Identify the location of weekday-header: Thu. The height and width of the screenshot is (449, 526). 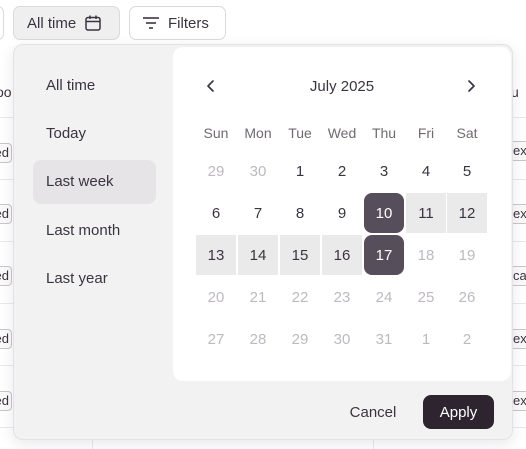
(384, 133).